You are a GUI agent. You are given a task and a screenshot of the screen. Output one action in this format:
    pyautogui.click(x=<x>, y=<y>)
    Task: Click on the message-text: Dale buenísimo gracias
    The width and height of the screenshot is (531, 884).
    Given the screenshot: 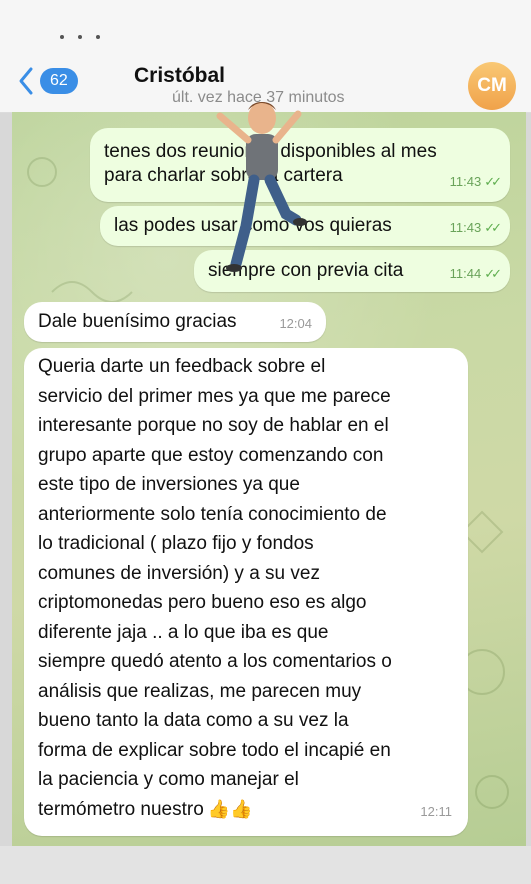 What is the action you would take?
    pyautogui.click(x=137, y=321)
    